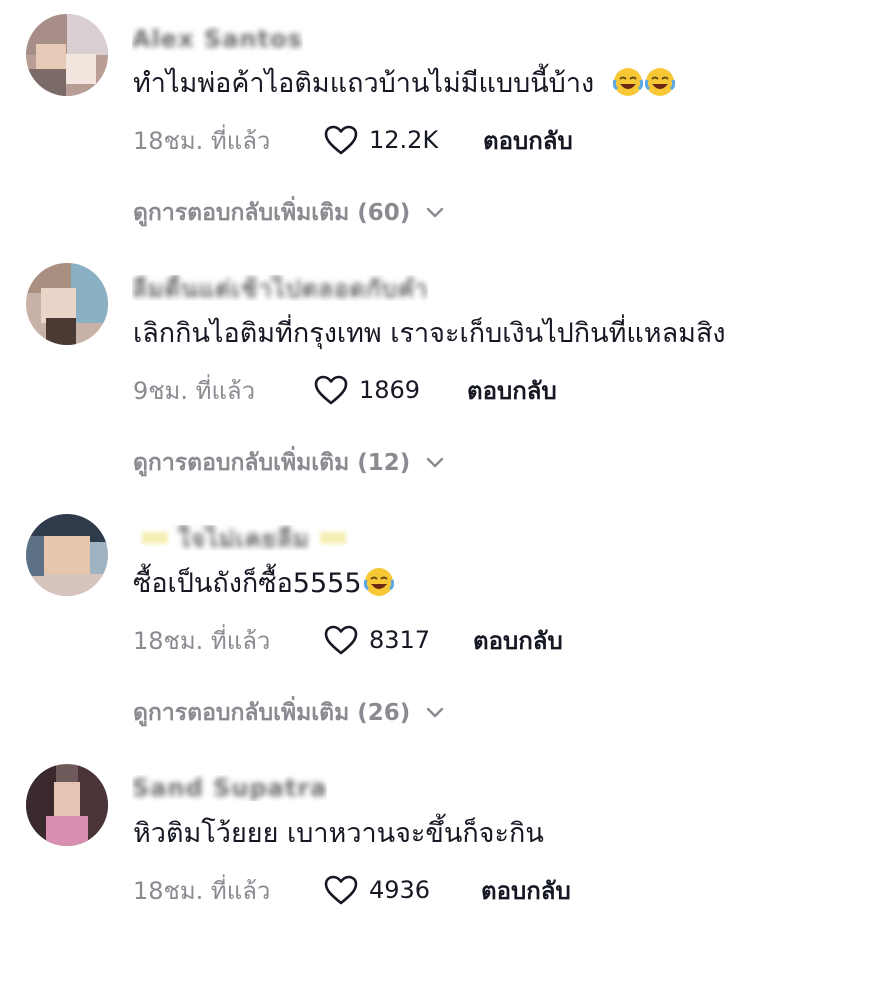 This screenshot has height=1000, width=876. I want to click on comment-username: Sand Supatra, so click(229, 788).